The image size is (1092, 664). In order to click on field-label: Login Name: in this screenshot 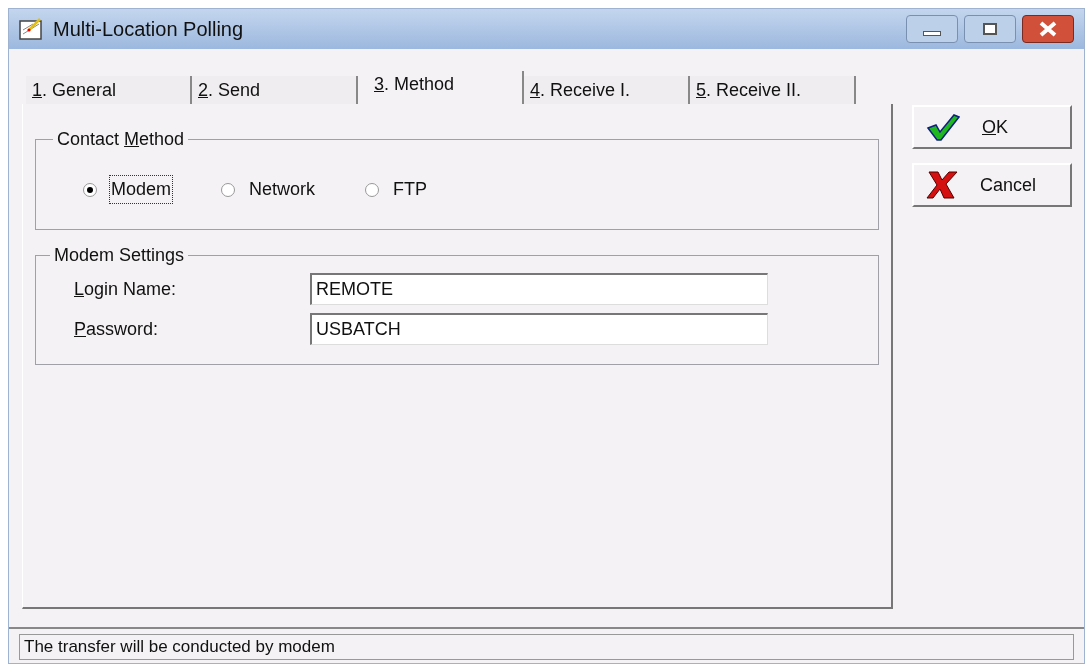, I will do `click(126, 289)`.